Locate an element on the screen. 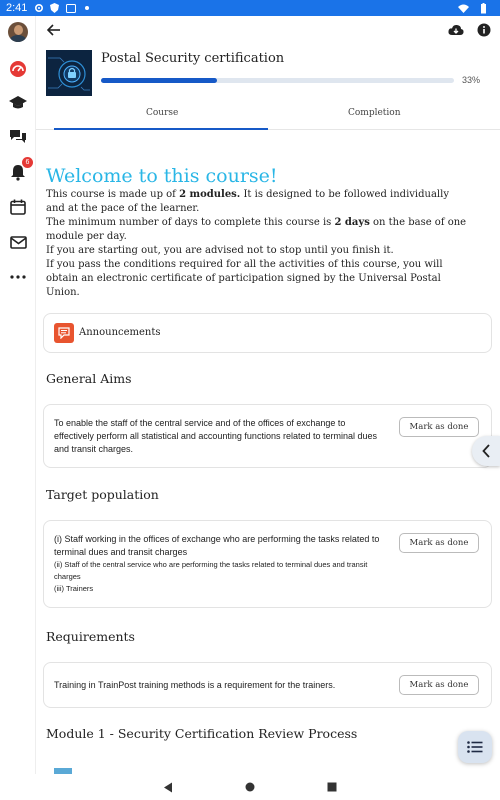 This screenshot has height=800, width=500. tab-course: Course is located at coordinates (162, 113).